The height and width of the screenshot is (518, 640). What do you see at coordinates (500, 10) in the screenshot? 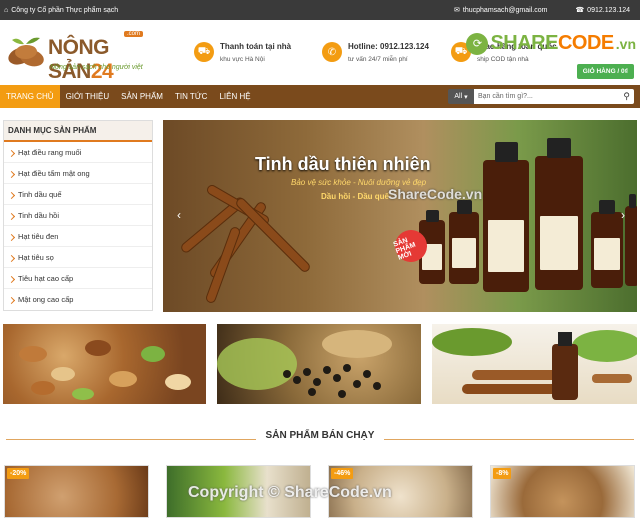
I see `email-link: ✉ thucphamsach@gmail.com` at bounding box center [500, 10].